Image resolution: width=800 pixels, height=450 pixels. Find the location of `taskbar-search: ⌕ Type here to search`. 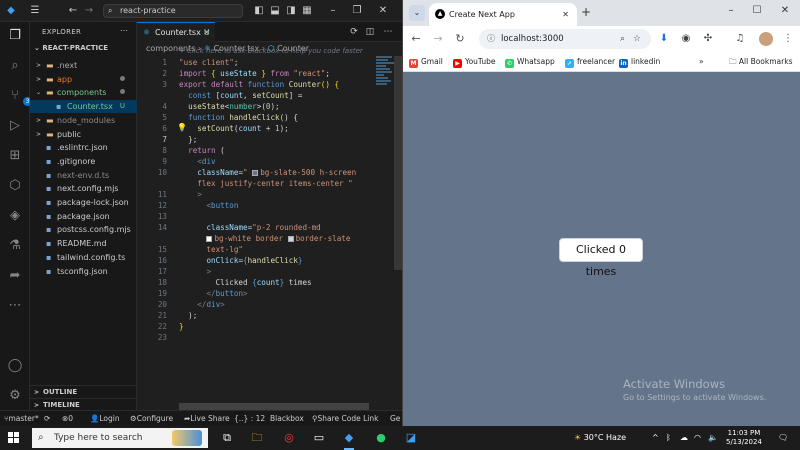

taskbar-search: ⌕ Type here to search is located at coordinates (120, 438).